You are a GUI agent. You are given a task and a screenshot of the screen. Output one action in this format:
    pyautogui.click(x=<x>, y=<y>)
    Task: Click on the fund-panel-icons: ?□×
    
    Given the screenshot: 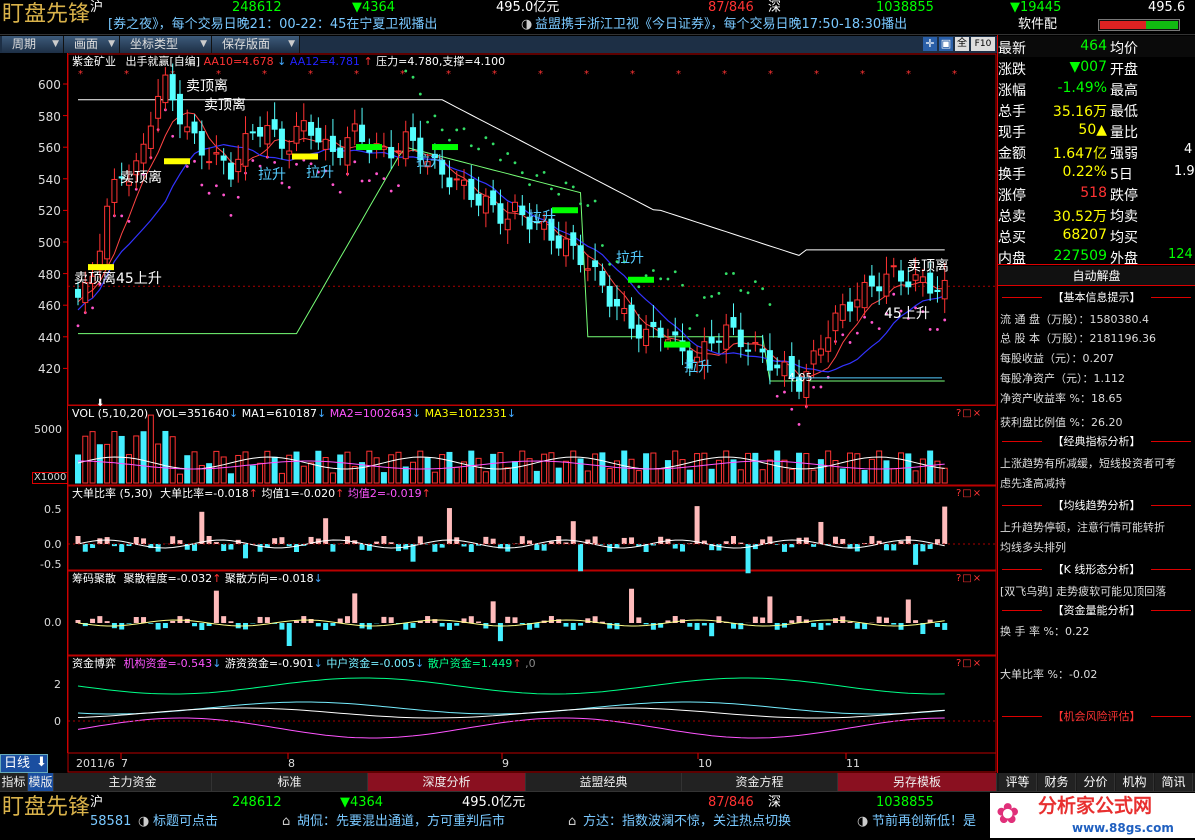 What is the action you would take?
    pyautogui.click(x=974, y=664)
    